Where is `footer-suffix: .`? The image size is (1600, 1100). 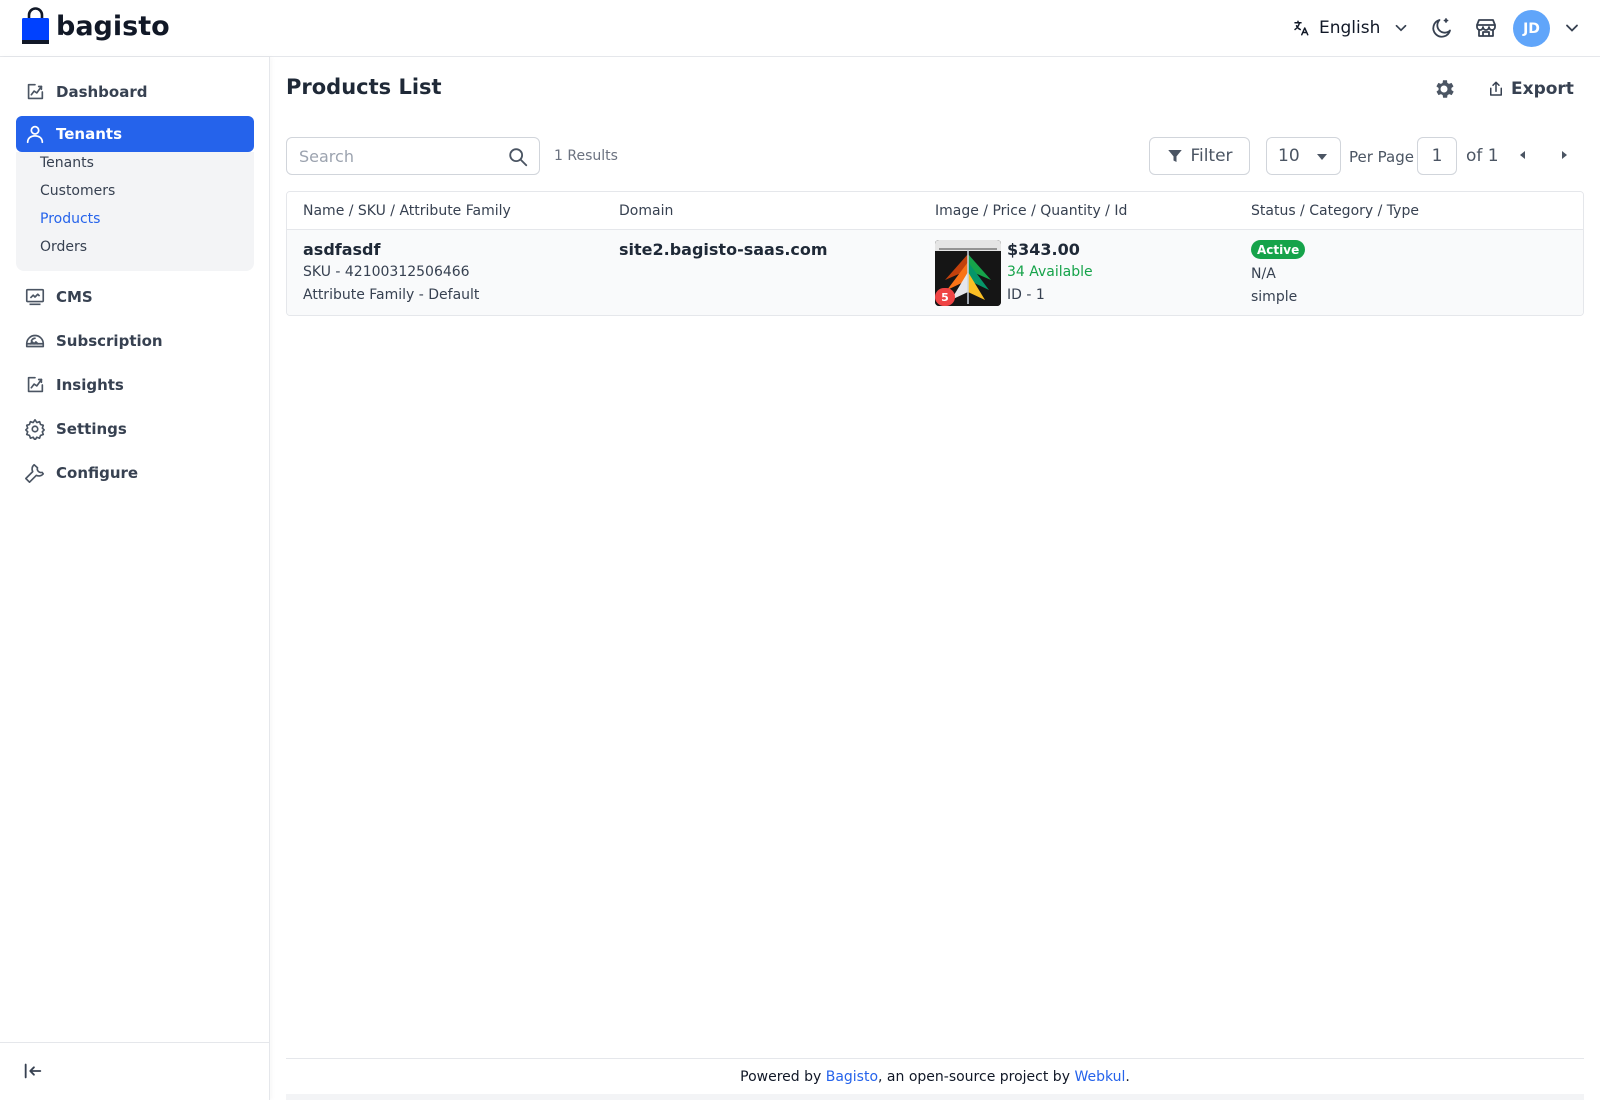 footer-suffix: . is located at coordinates (1127, 1077).